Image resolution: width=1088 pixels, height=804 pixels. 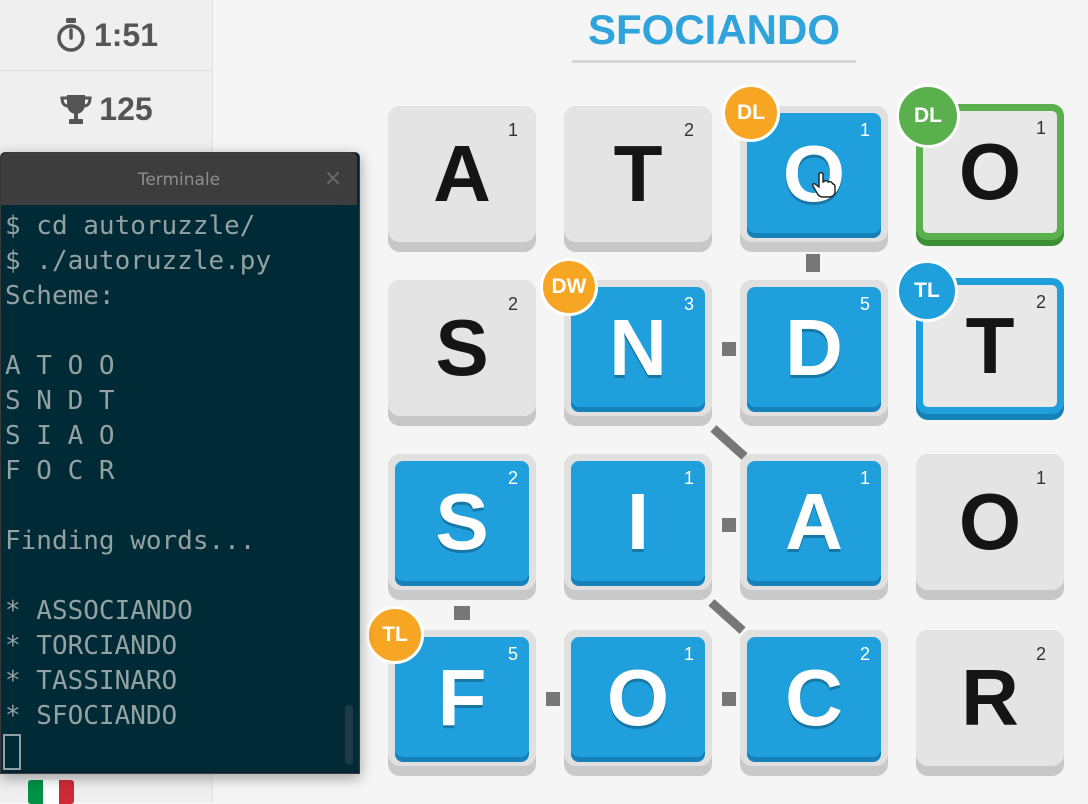 What do you see at coordinates (462, 179) in the screenshot?
I see `tile: A 1` at bounding box center [462, 179].